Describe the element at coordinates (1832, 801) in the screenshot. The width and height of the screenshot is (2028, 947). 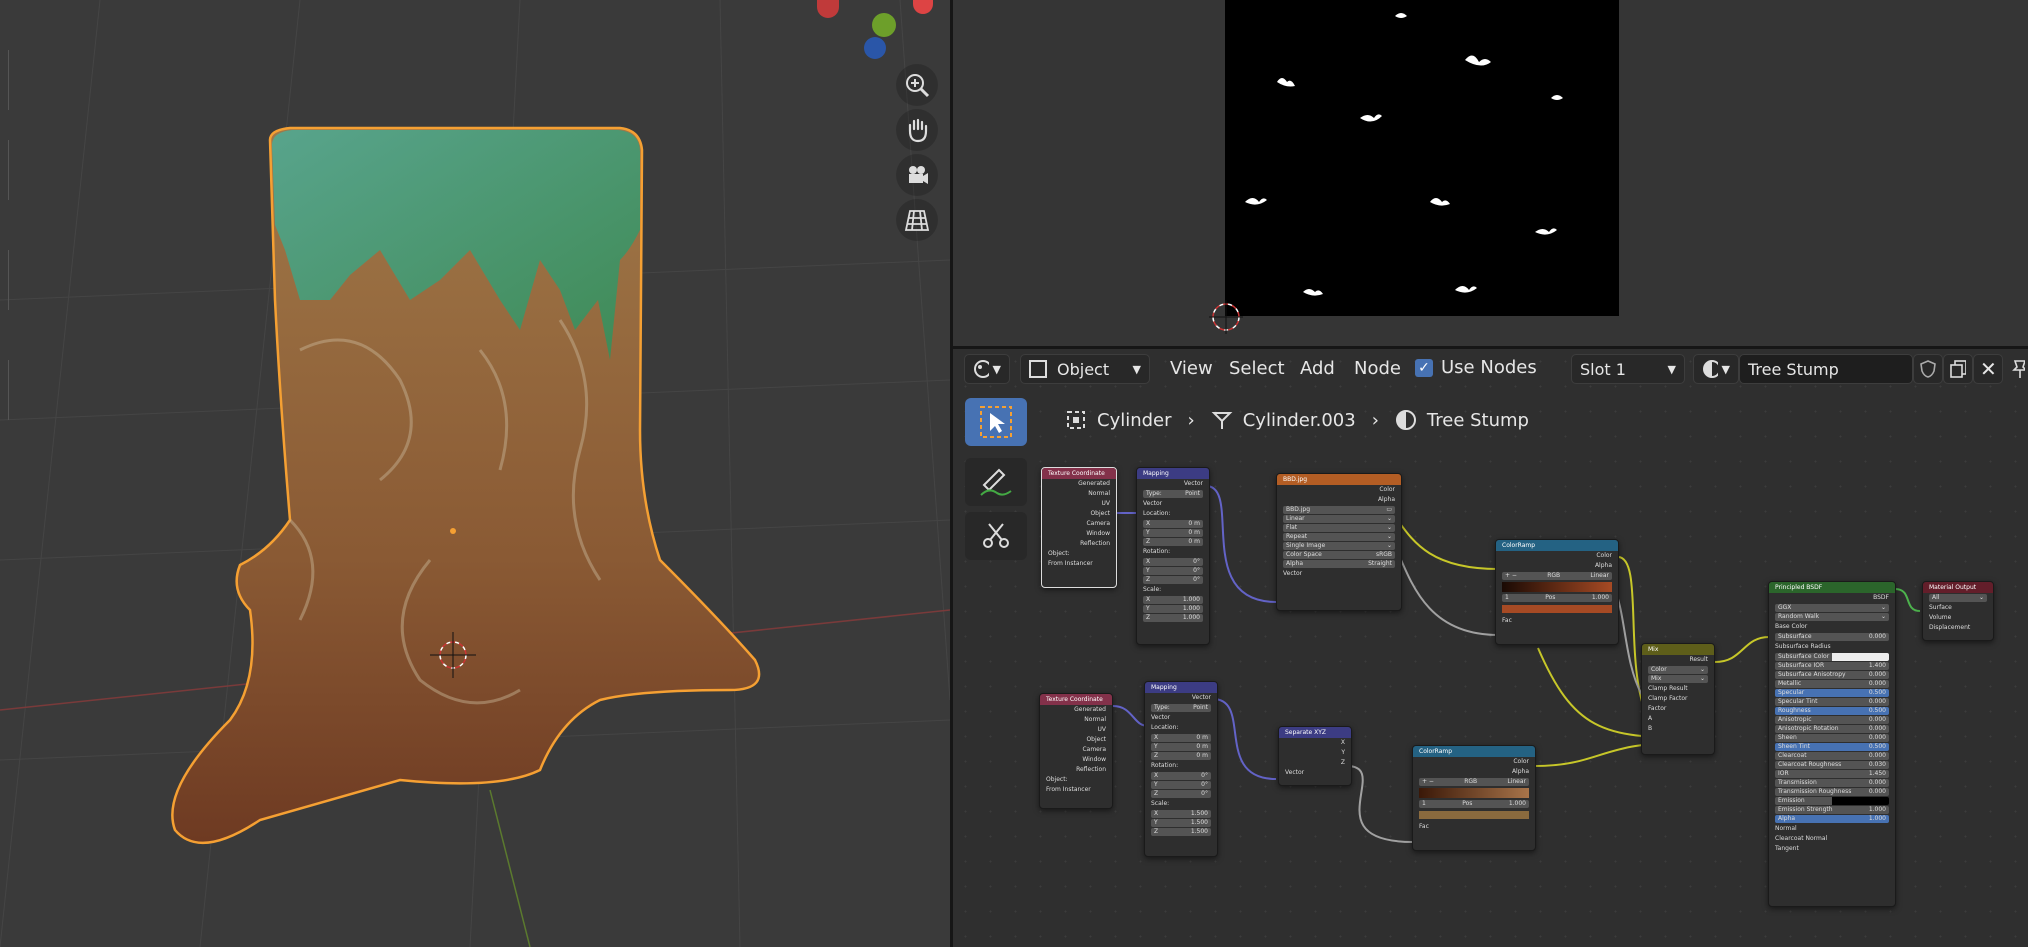
I see `bsdf-param-emission: Emission` at that location.